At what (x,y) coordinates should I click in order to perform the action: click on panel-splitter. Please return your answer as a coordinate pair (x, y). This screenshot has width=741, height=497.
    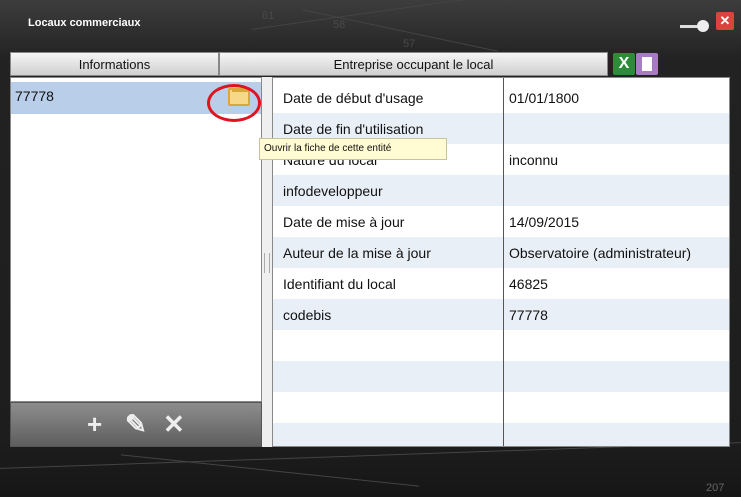
    Looking at the image, I should click on (267, 262).